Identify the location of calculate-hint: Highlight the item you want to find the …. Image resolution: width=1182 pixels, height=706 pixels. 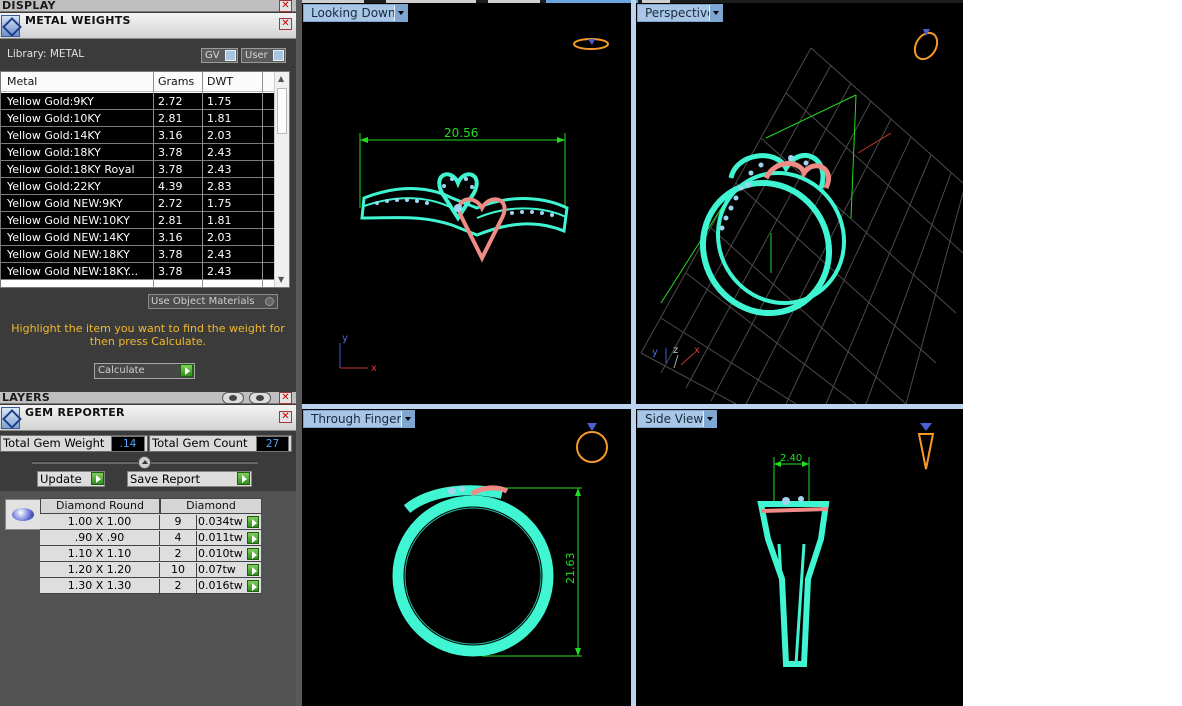
(148, 335).